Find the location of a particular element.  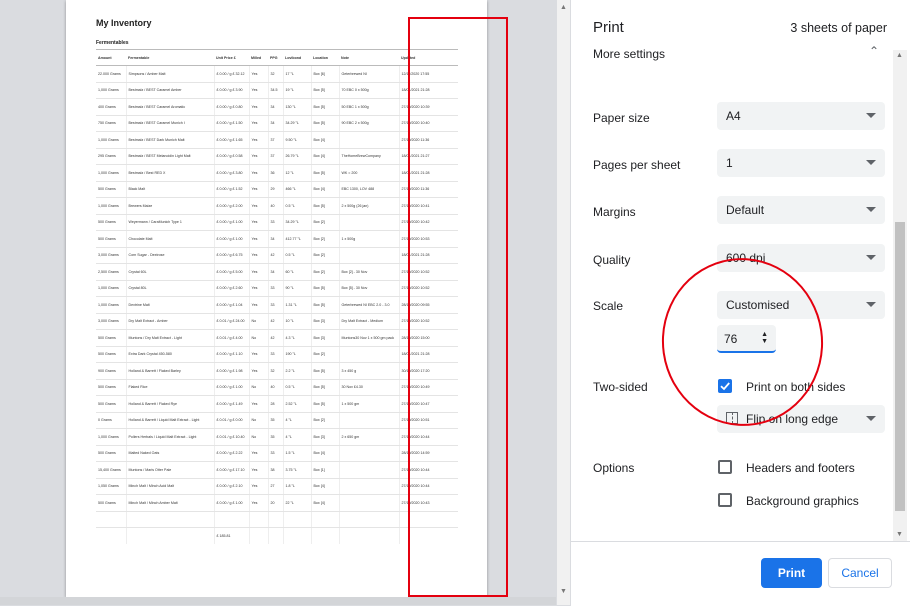

margins-select: Default is located at coordinates (801, 210).